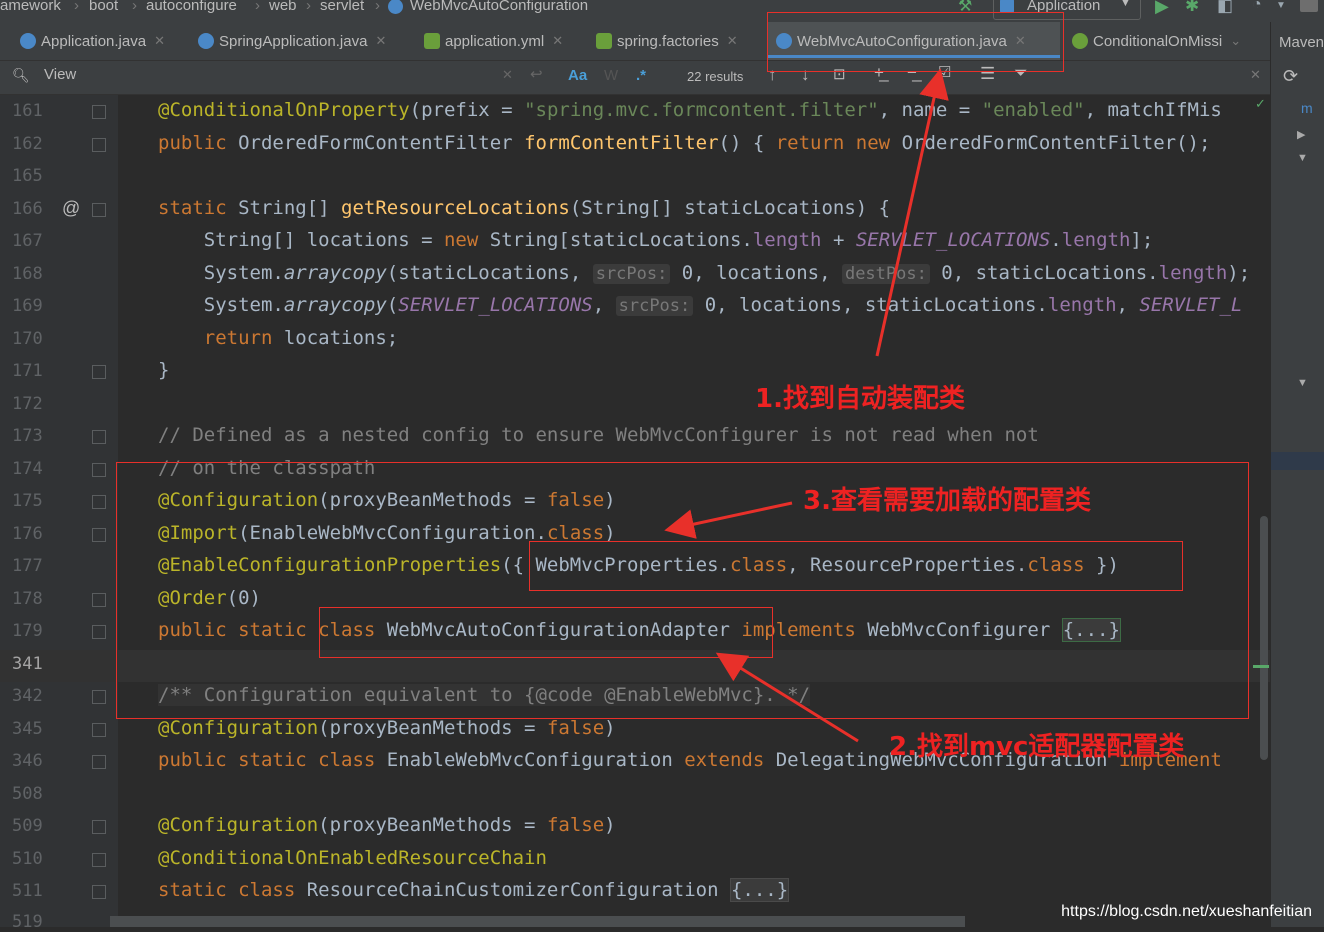 The image size is (1324, 932). I want to click on arrow-to-tab, so click(912, 212).